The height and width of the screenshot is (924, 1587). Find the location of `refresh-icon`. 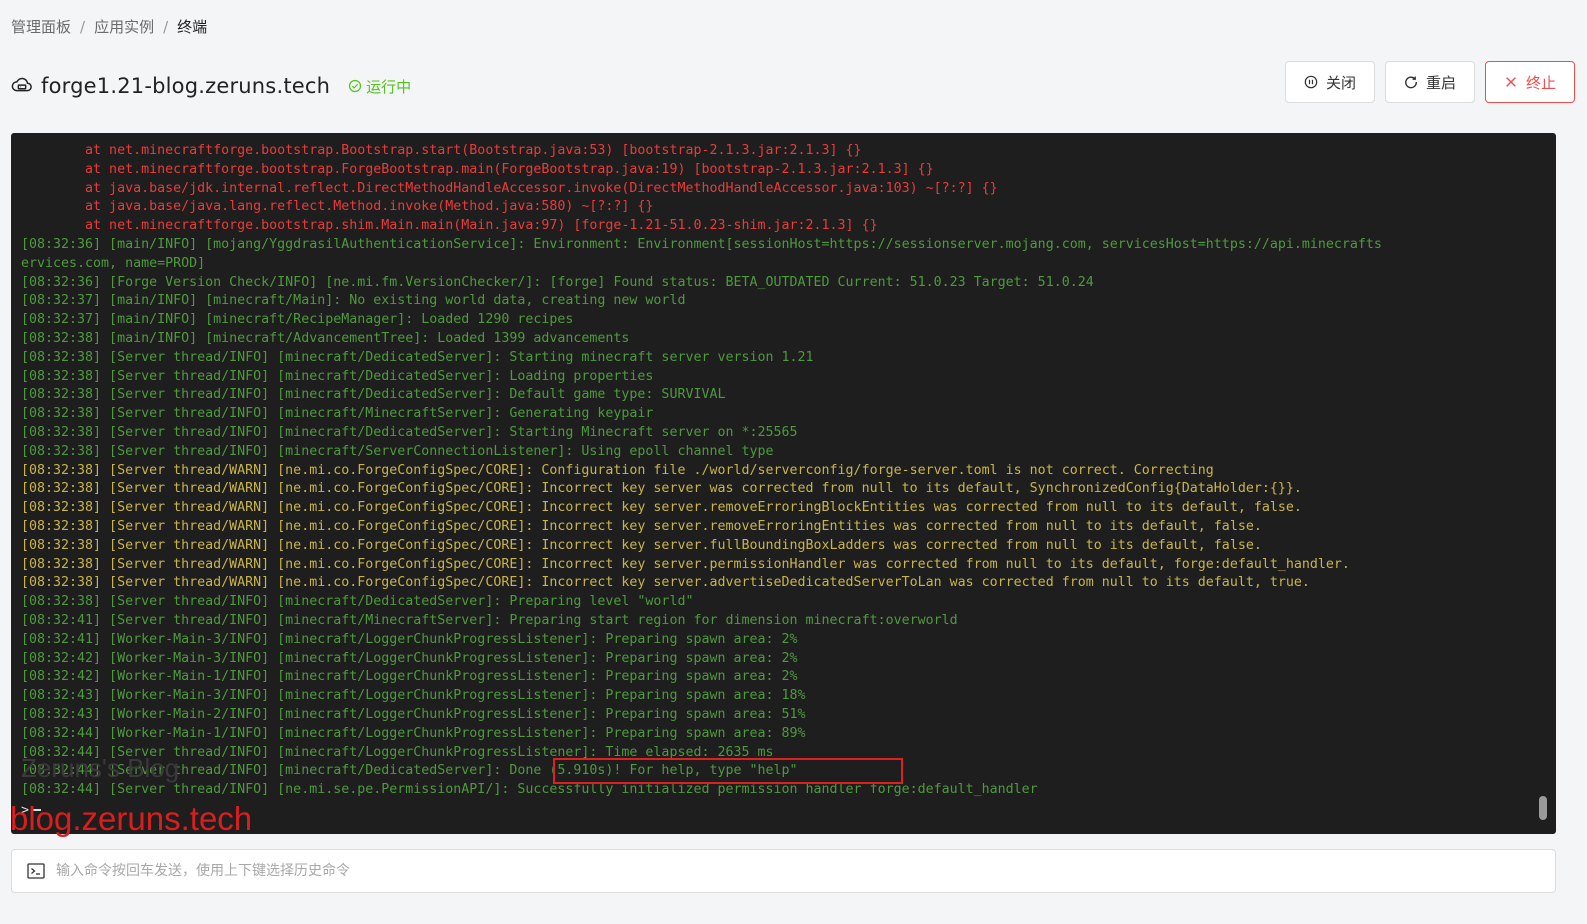

refresh-icon is located at coordinates (1411, 82).